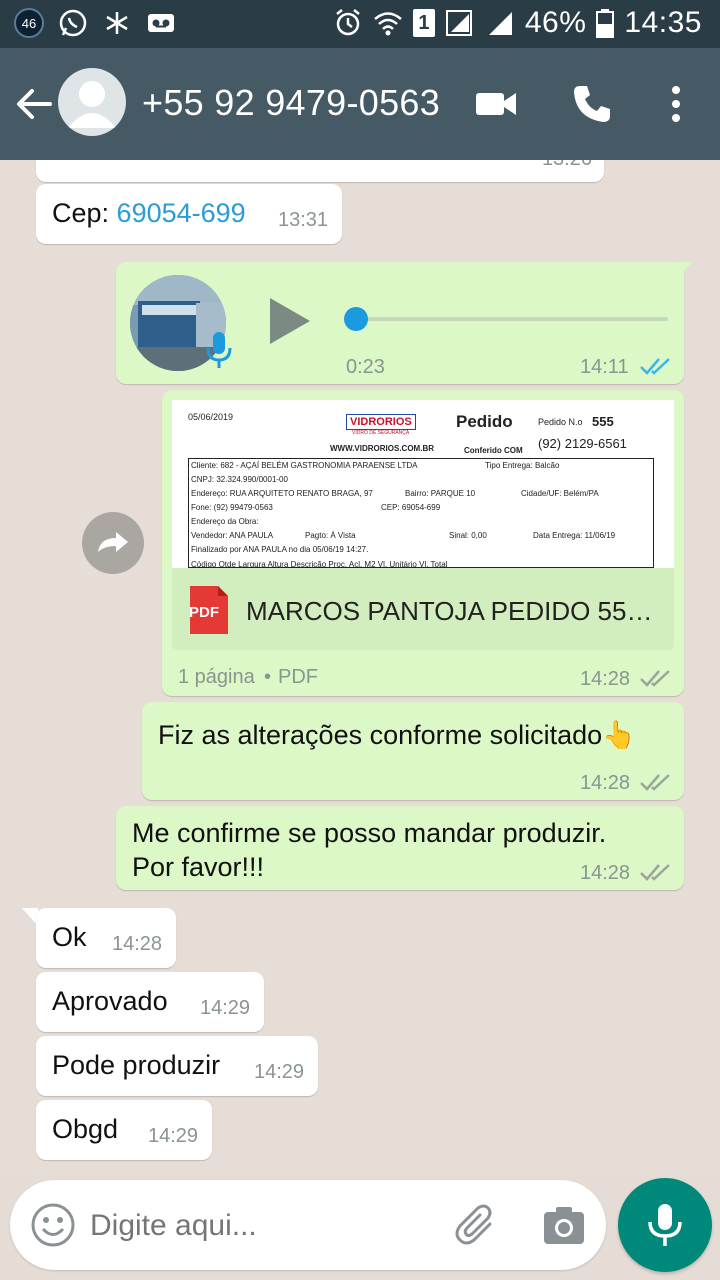 Image resolution: width=720 pixels, height=1280 pixels. What do you see at coordinates (219, 351) in the screenshot?
I see `mic-recorded-icon` at bounding box center [219, 351].